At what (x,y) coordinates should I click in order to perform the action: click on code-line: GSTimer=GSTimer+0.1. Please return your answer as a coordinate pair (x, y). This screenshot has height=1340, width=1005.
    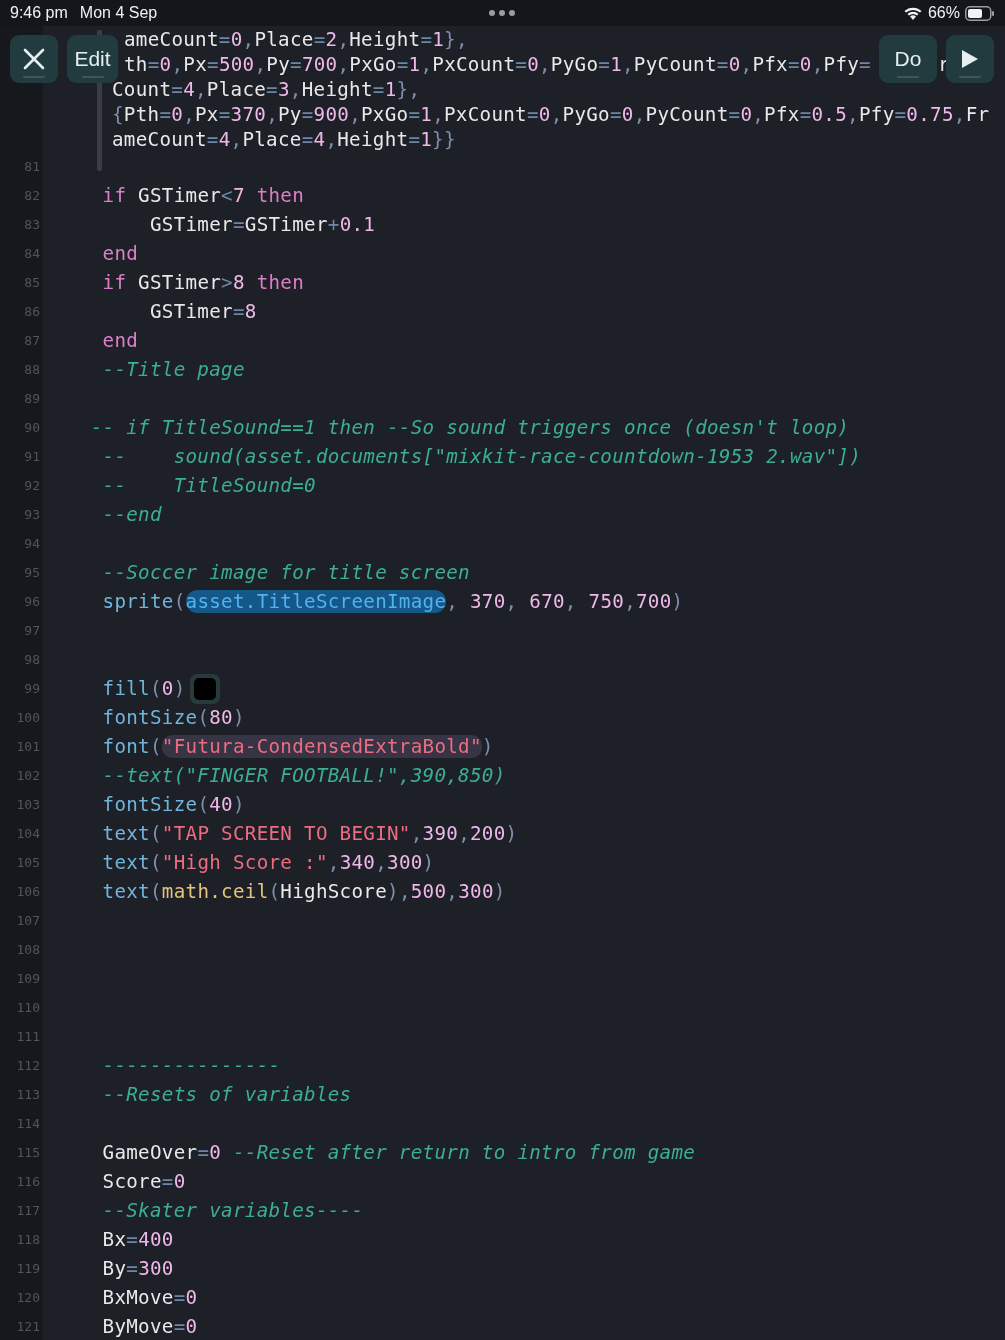
    Looking at the image, I should click on (262, 224).